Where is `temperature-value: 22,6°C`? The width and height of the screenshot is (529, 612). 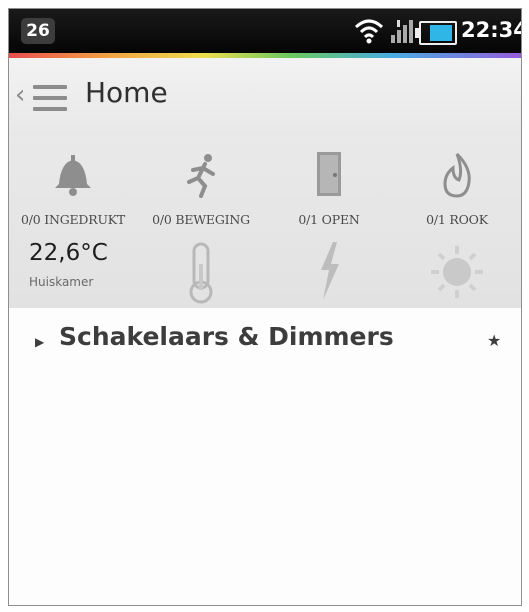 temperature-value: 22,6°C is located at coordinates (68, 253).